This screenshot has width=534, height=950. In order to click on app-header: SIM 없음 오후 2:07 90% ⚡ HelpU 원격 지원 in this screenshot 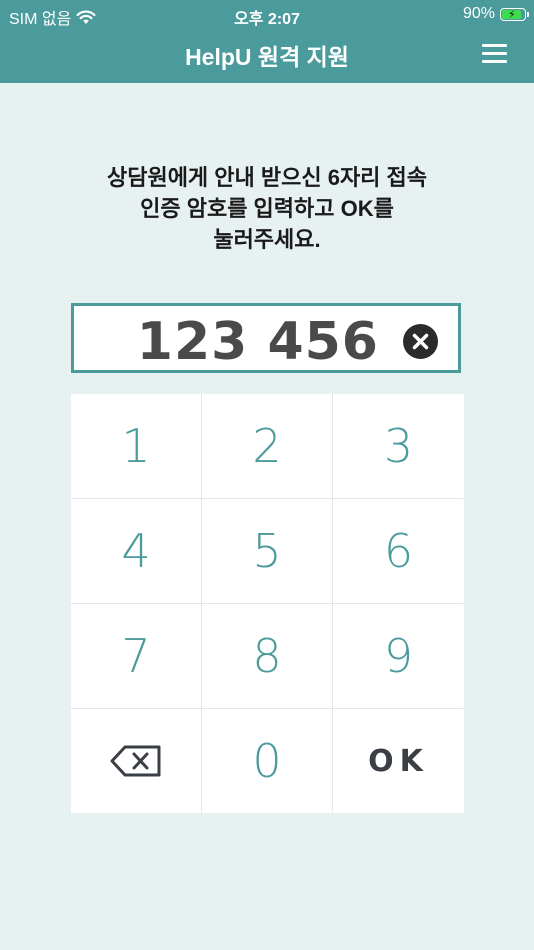, I will do `click(267, 41)`.